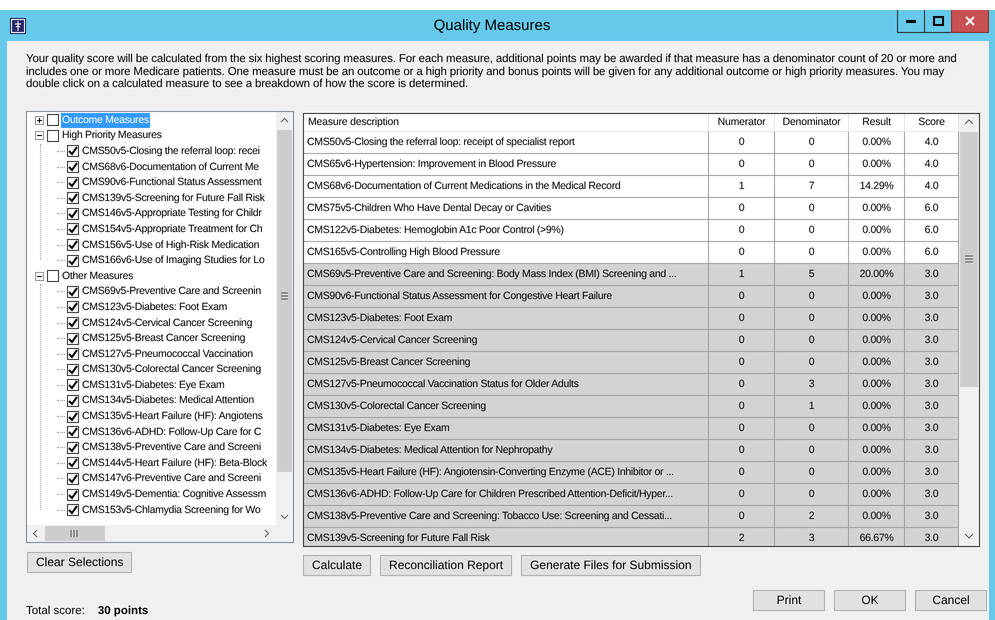 Image resolution: width=995 pixels, height=620 pixels. What do you see at coordinates (167, 354) in the screenshot?
I see `tree-item: CMS127v5-Pneumococcal Vaccination` at bounding box center [167, 354].